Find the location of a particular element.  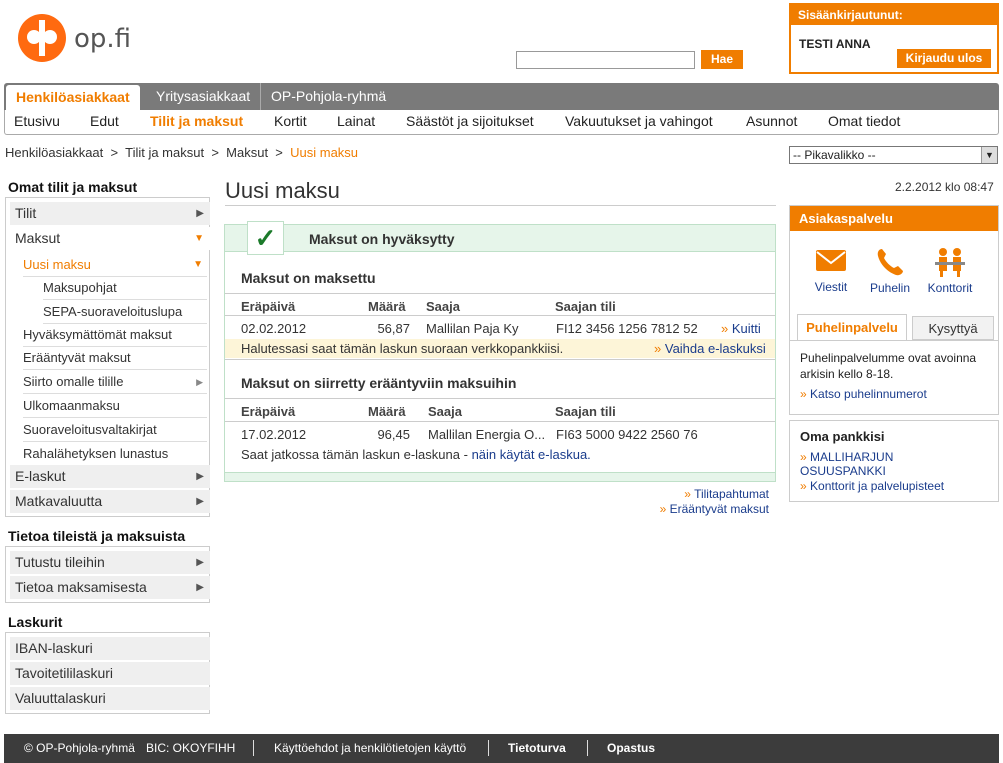

offices-services-link: » Konttorit ja palvelupisteet is located at coordinates (872, 486).